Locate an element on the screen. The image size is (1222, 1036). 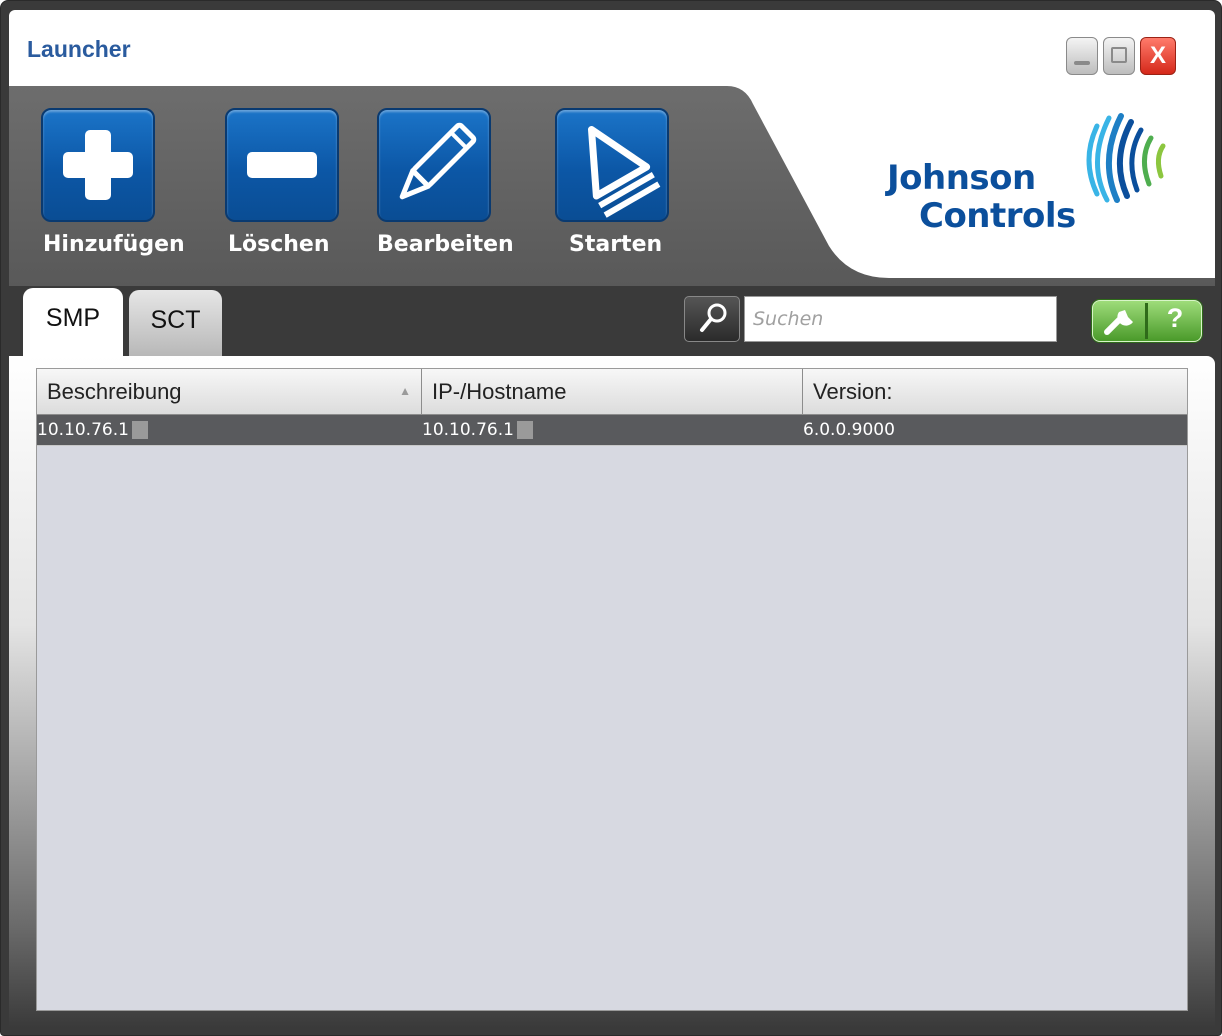
add-label: Hinzufügen is located at coordinates (114, 244).